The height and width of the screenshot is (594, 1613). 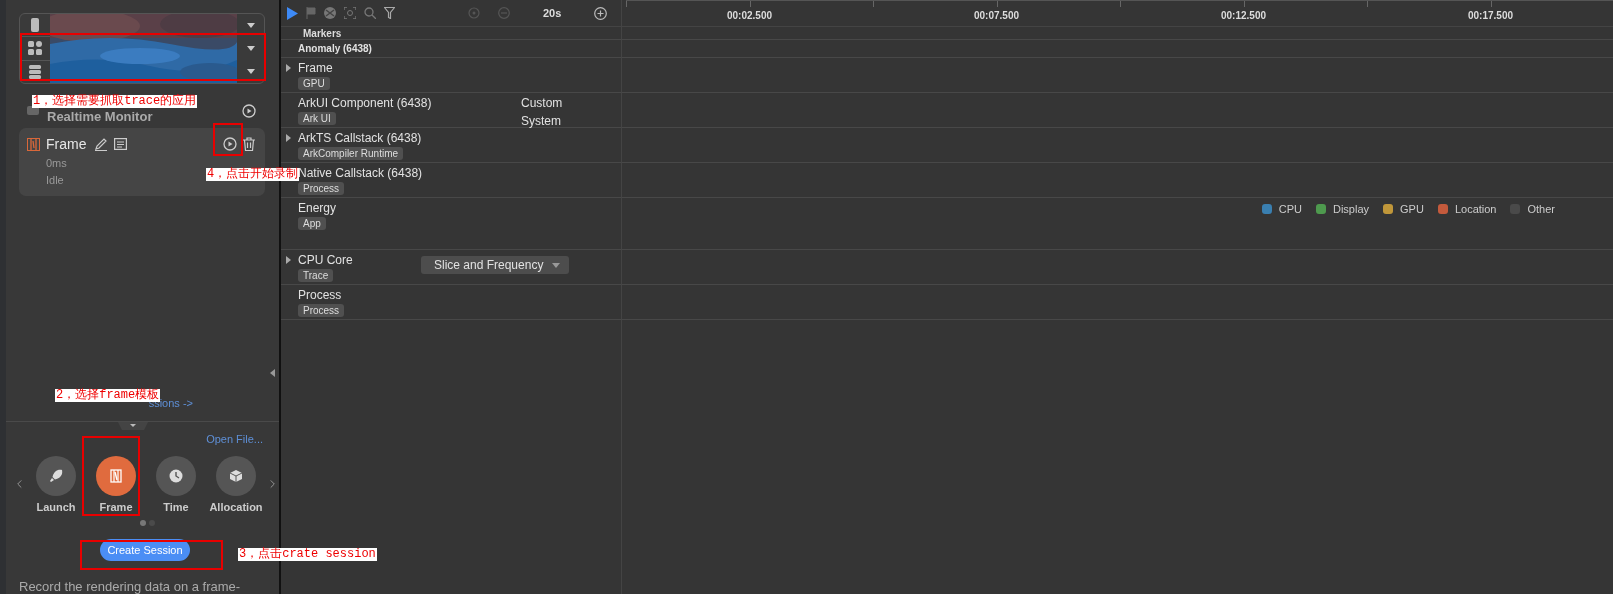 I want to click on tick-label: 00:17.500, so click(x=1490, y=15).